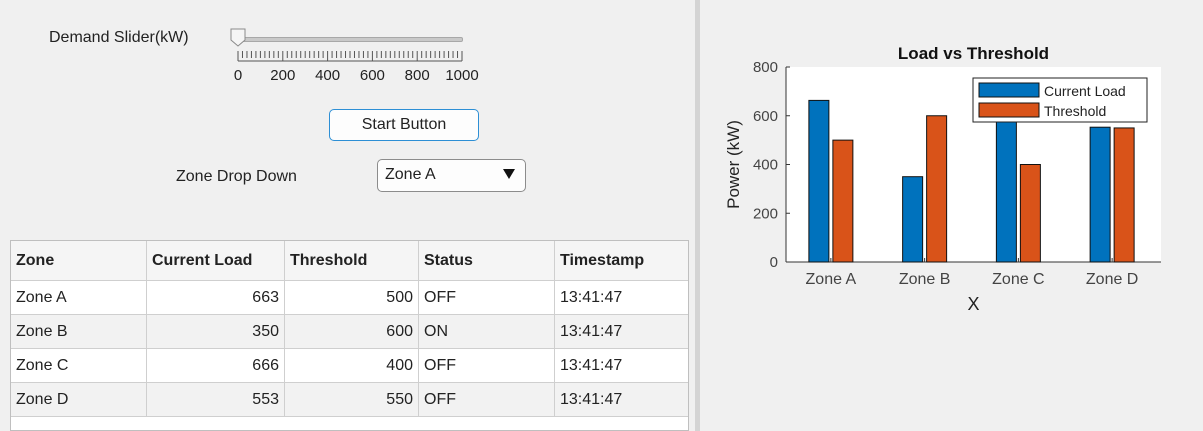 The image size is (1203, 431). Describe the element at coordinates (831, 279) in the screenshot. I see `x-tick-label: Zone A` at that location.